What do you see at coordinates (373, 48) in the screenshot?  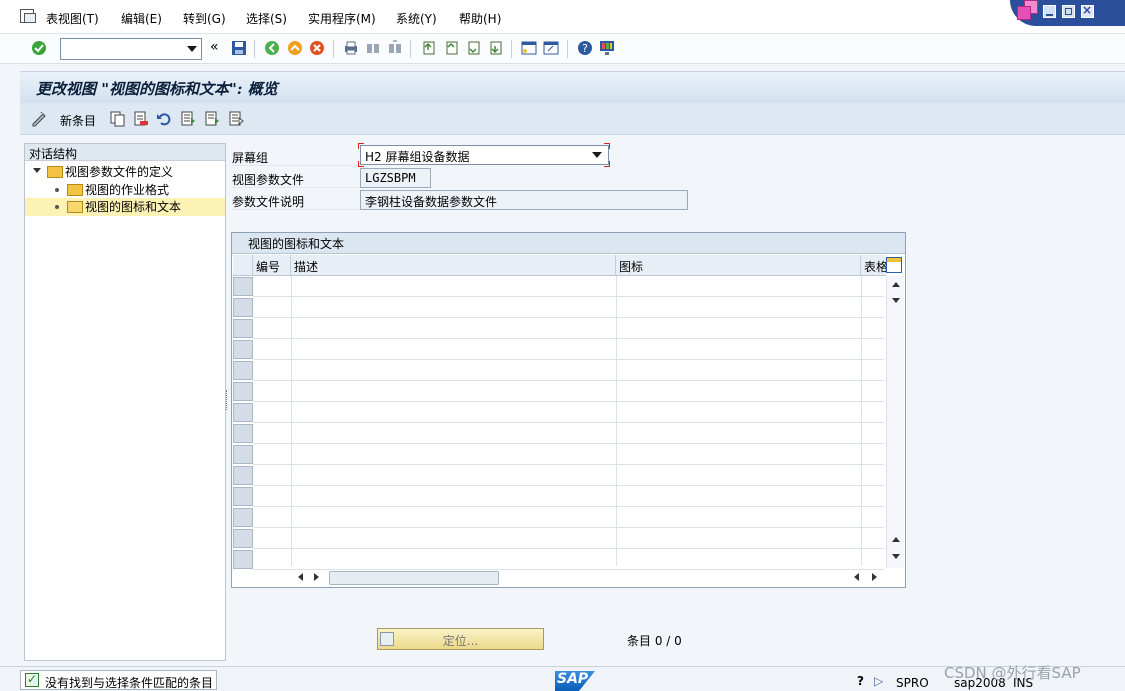 I see `find-icon` at bounding box center [373, 48].